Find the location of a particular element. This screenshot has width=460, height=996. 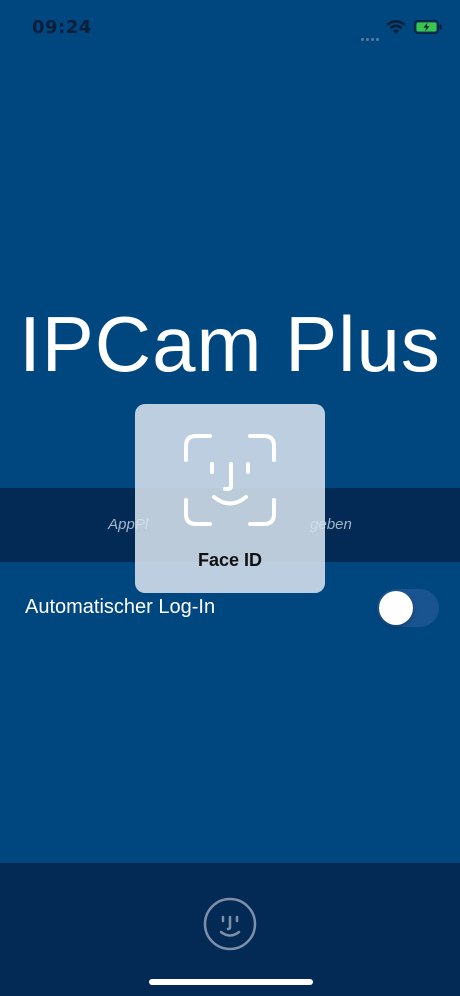

app-title: IPCam Plus is located at coordinates (230, 344).